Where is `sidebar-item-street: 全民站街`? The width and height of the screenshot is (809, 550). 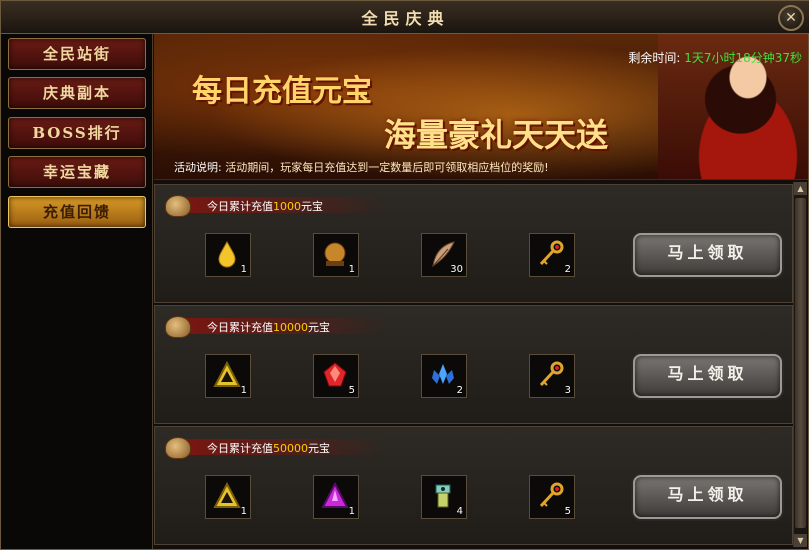 sidebar-item-street: 全民站街 is located at coordinates (77, 54).